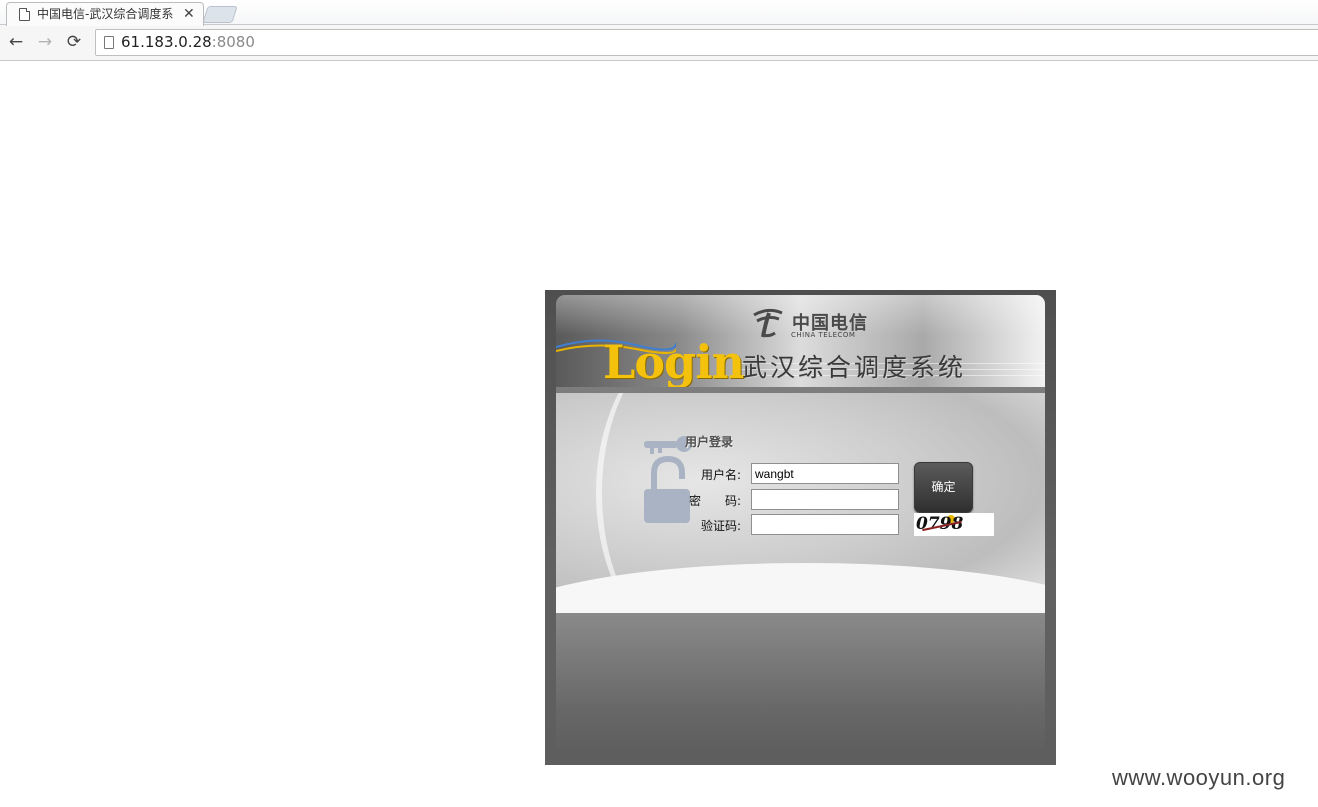 The width and height of the screenshot is (1318, 807). I want to click on address-bar: 61.183.0.28:8080, so click(706, 42).